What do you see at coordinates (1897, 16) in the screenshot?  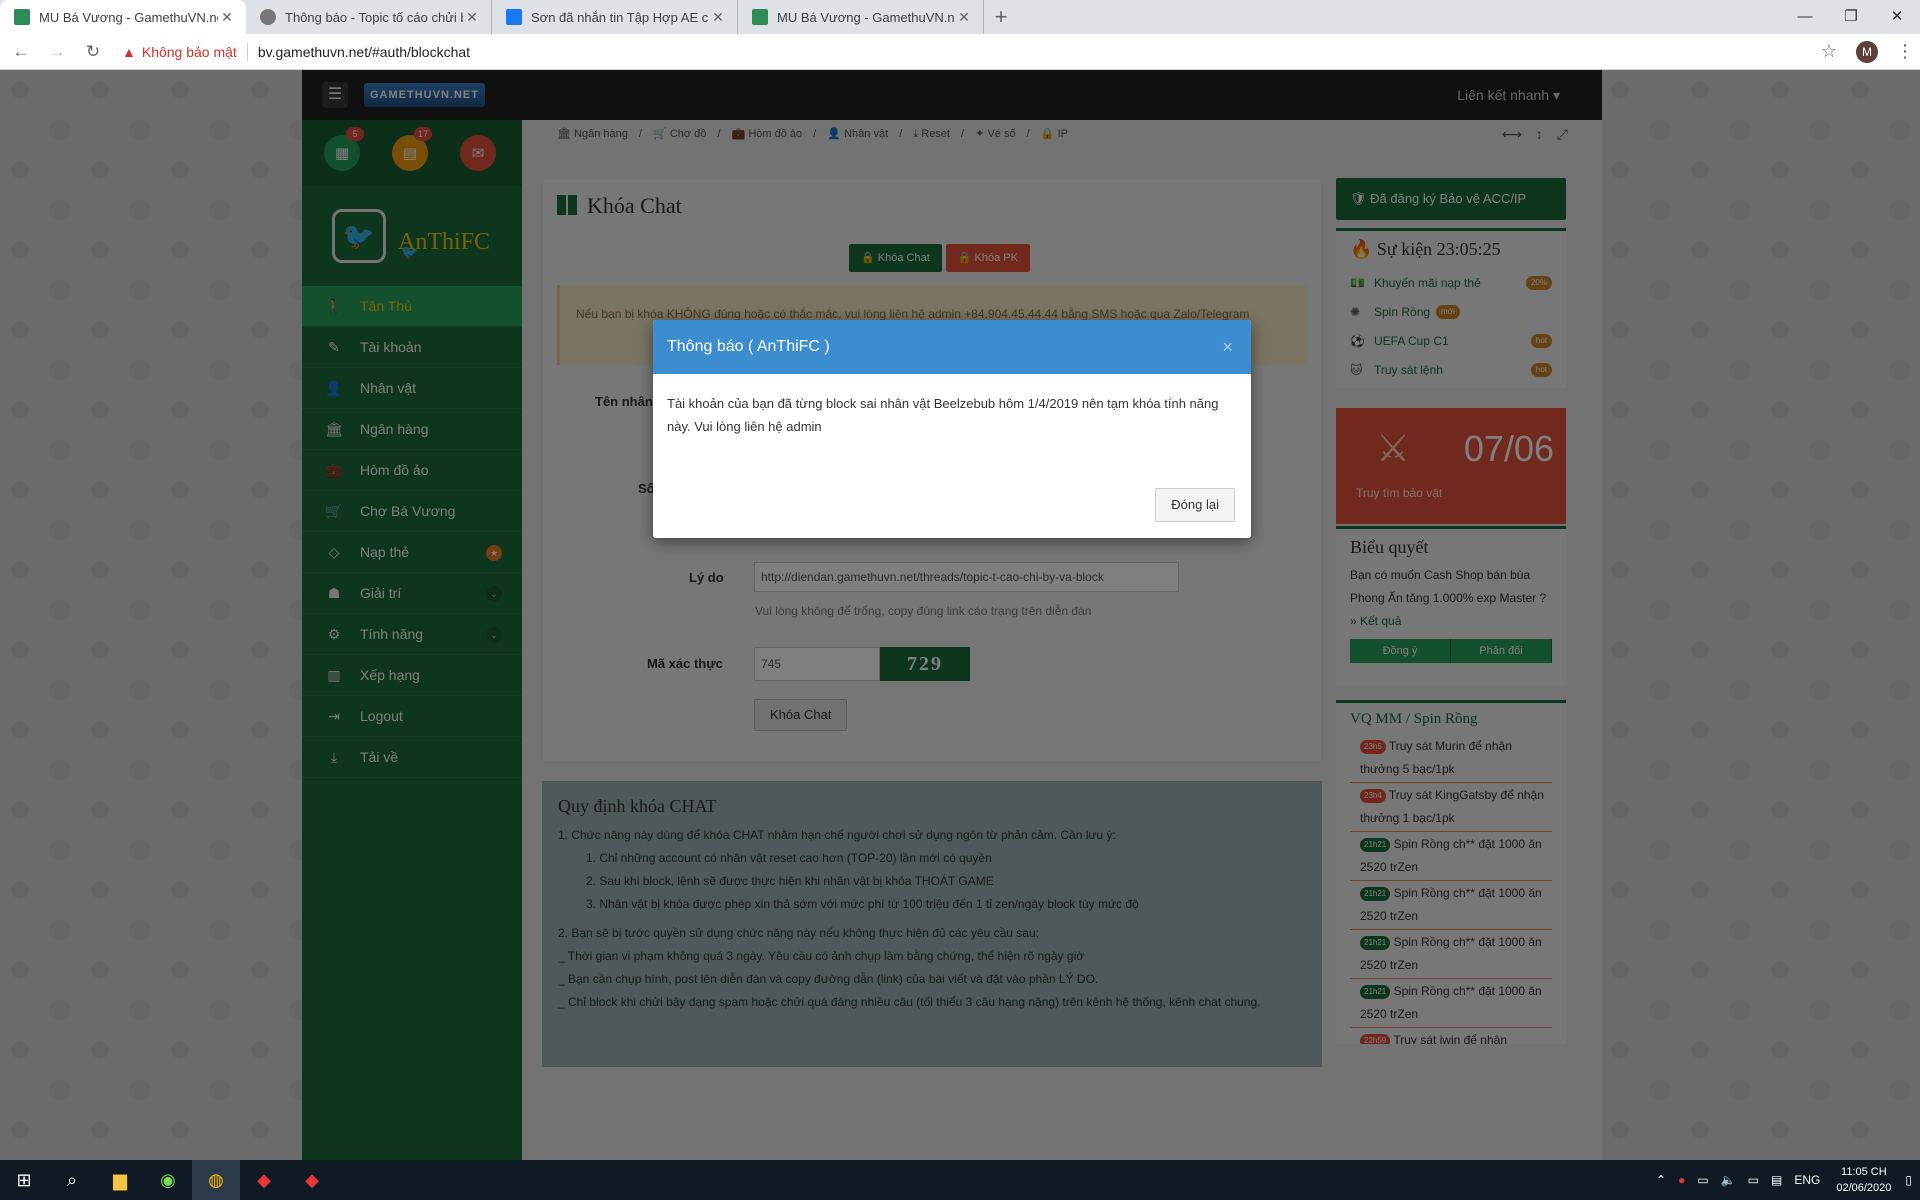 I see `close-window-icon: ✕` at bounding box center [1897, 16].